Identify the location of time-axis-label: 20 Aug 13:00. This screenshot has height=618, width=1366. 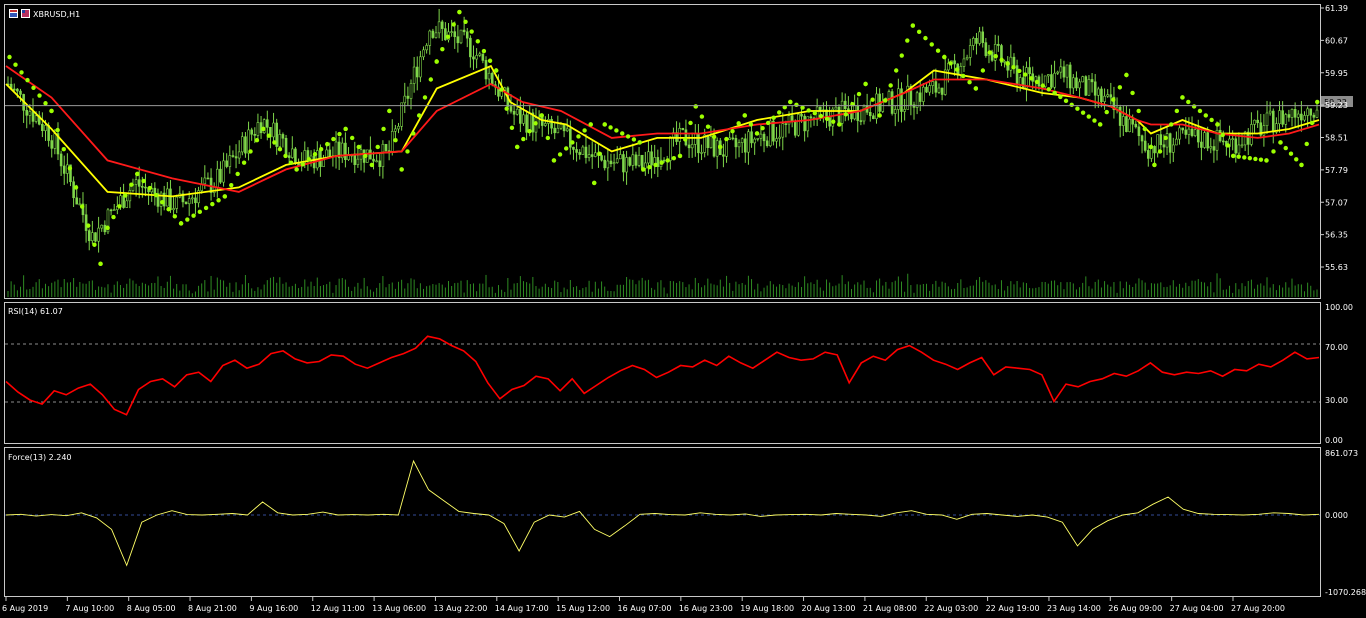
(829, 608).